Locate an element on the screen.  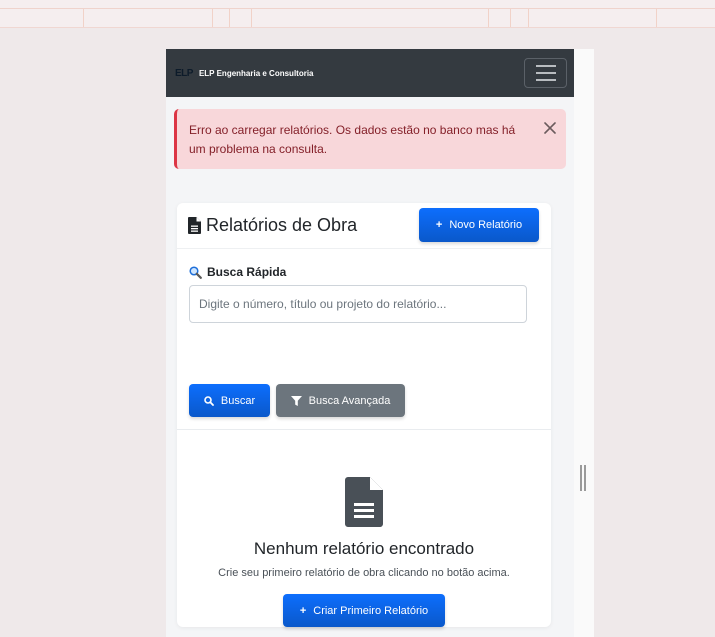
brand: ELP ELP Engenharia e Consultoria is located at coordinates (244, 73).